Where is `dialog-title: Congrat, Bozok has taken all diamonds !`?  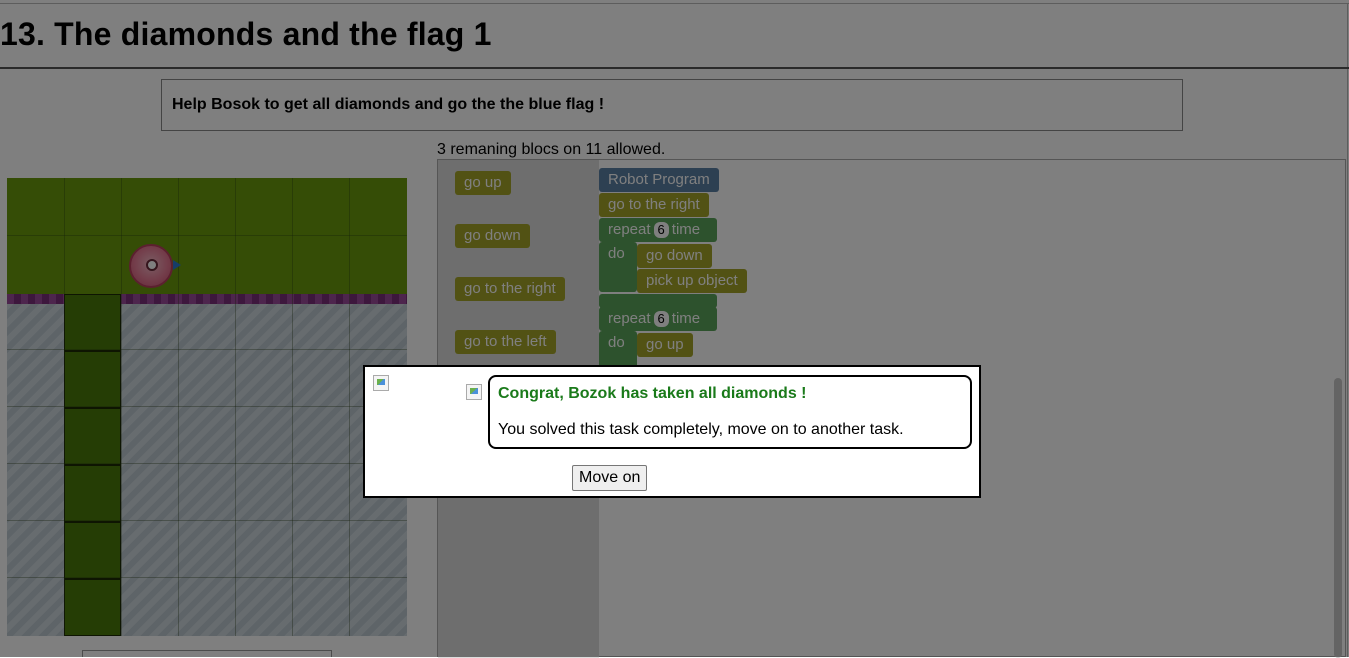
dialog-title: Congrat, Bozok has taken all diamonds ! is located at coordinates (652, 393).